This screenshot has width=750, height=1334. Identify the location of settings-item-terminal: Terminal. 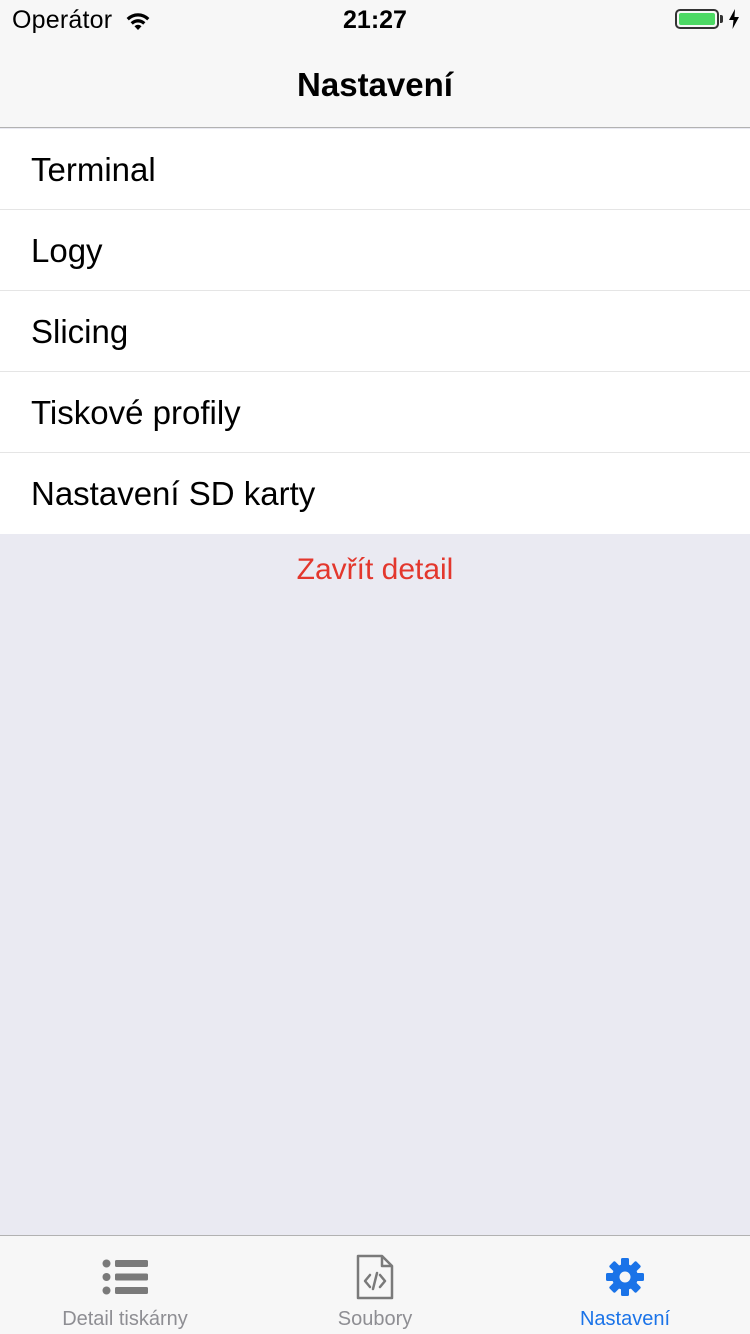
(375, 169).